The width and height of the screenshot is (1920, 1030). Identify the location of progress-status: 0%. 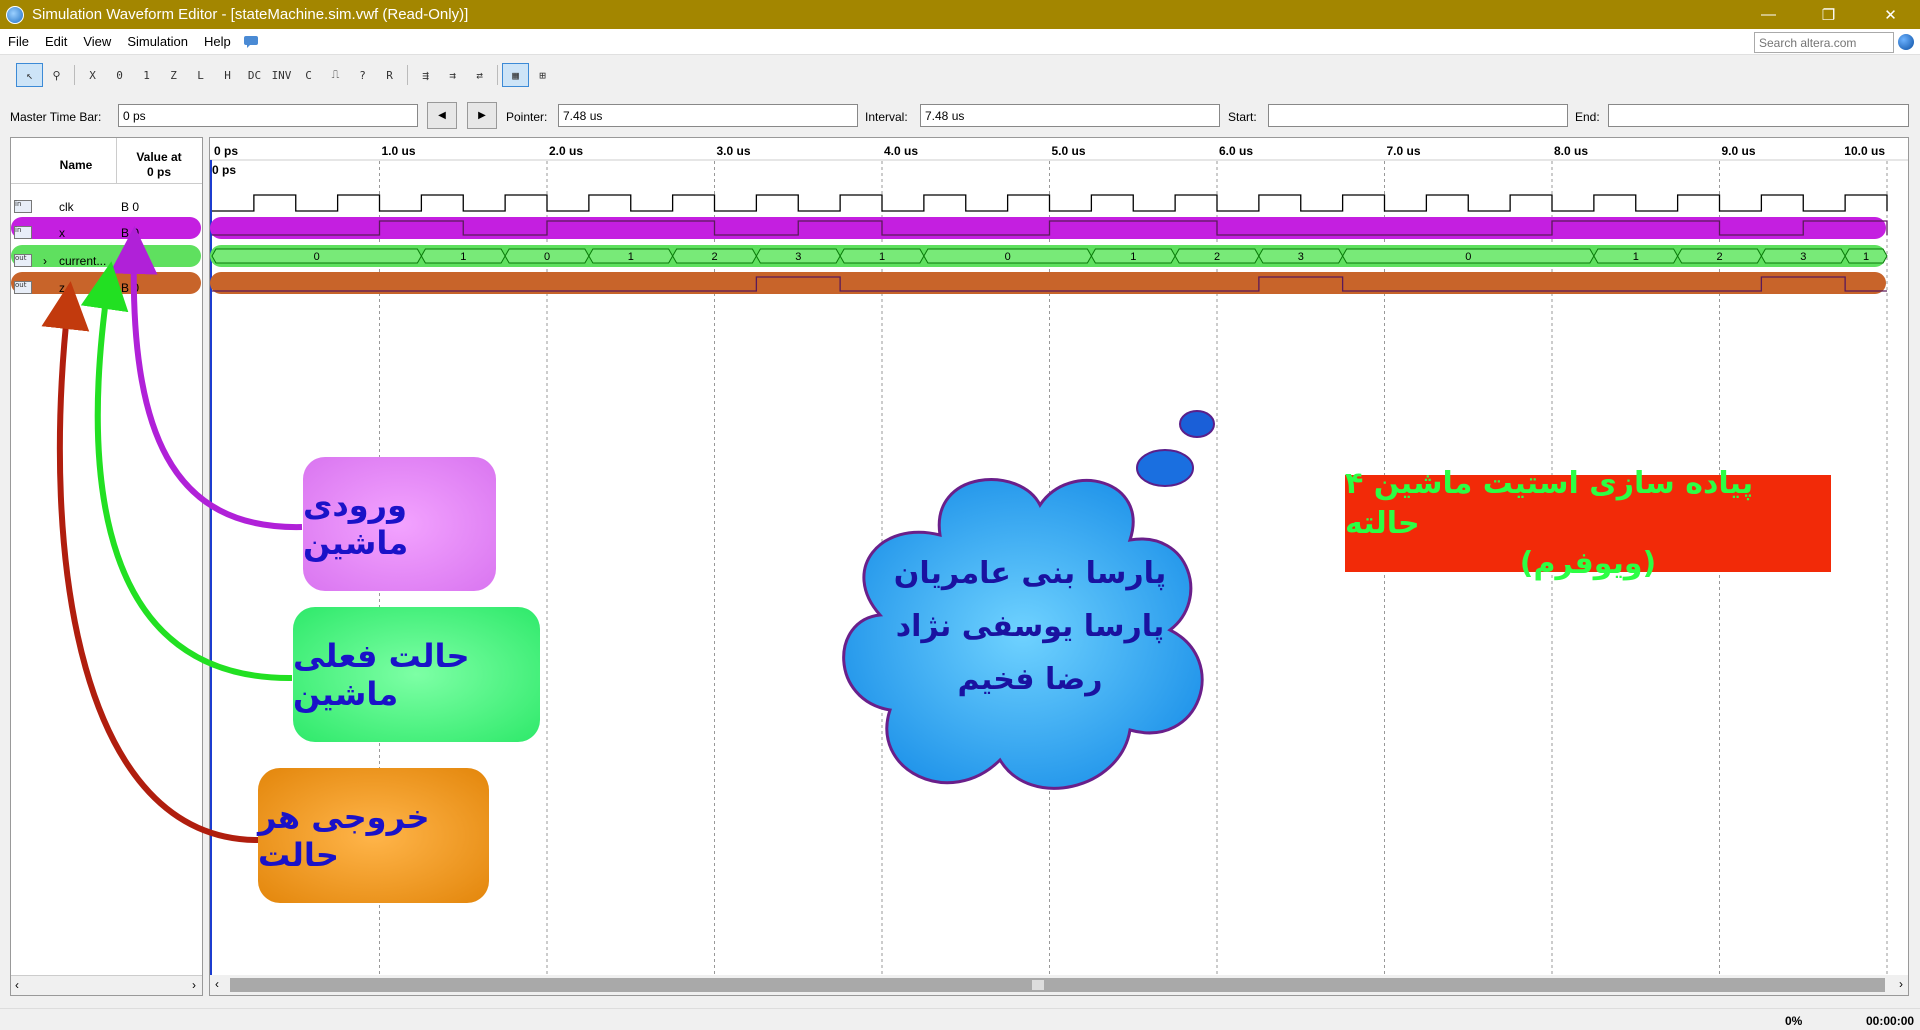
(1794, 1021).